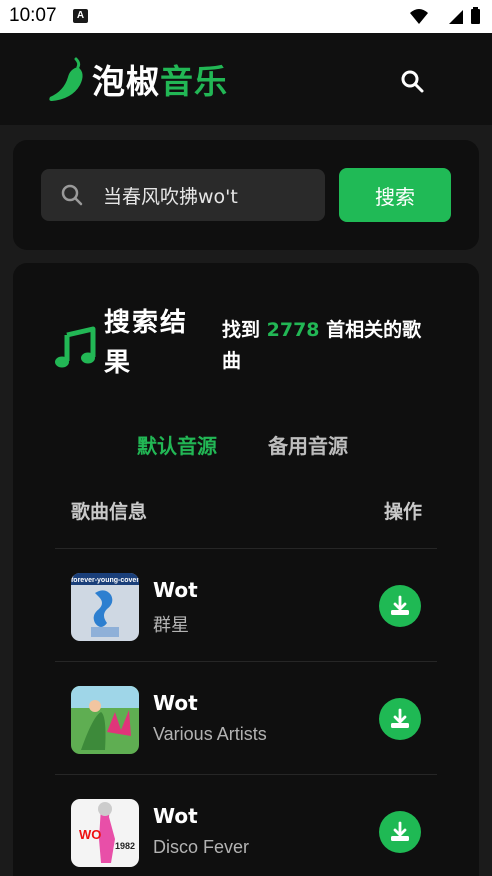 The width and height of the screenshot is (492, 876). Describe the element at coordinates (244, 330) in the screenshot. I see `summary-prefix: 找到` at that location.